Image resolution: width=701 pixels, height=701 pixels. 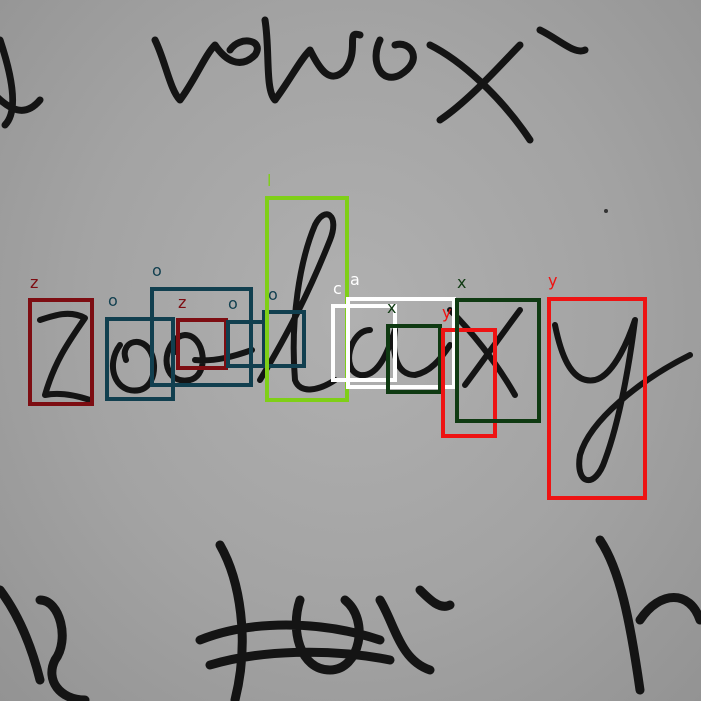 I want to click on ink-dot, so click(x=606, y=211).